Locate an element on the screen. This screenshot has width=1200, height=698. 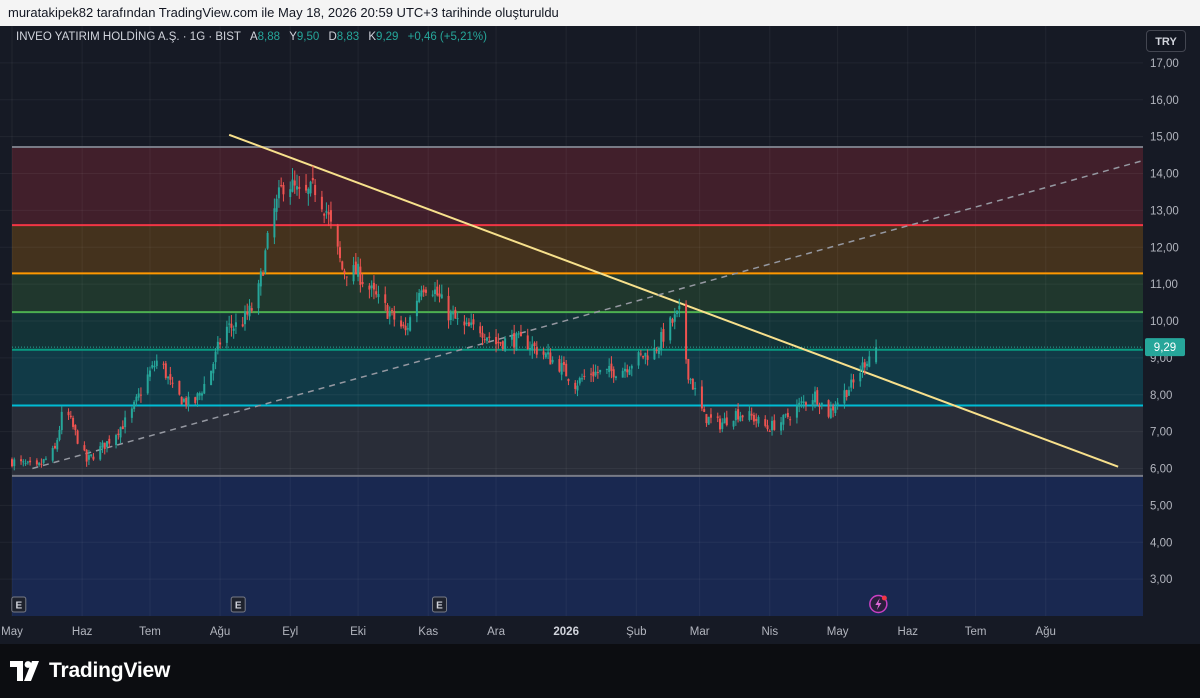
close-value: 9,29 is located at coordinates (387, 37).